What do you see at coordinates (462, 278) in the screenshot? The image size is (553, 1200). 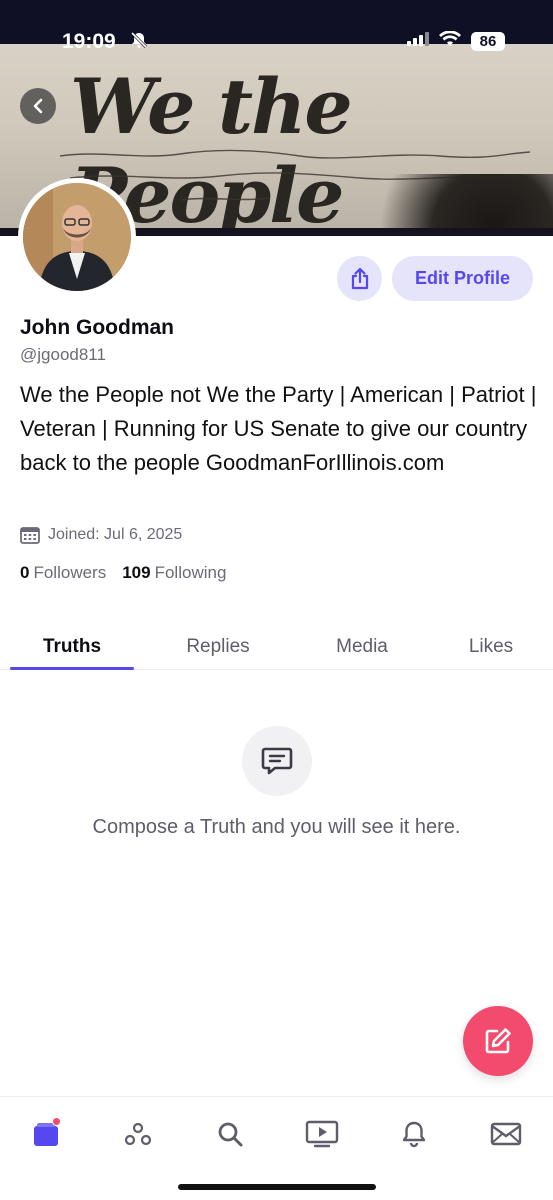 I see `edit-profile-button: Edit Profile` at bounding box center [462, 278].